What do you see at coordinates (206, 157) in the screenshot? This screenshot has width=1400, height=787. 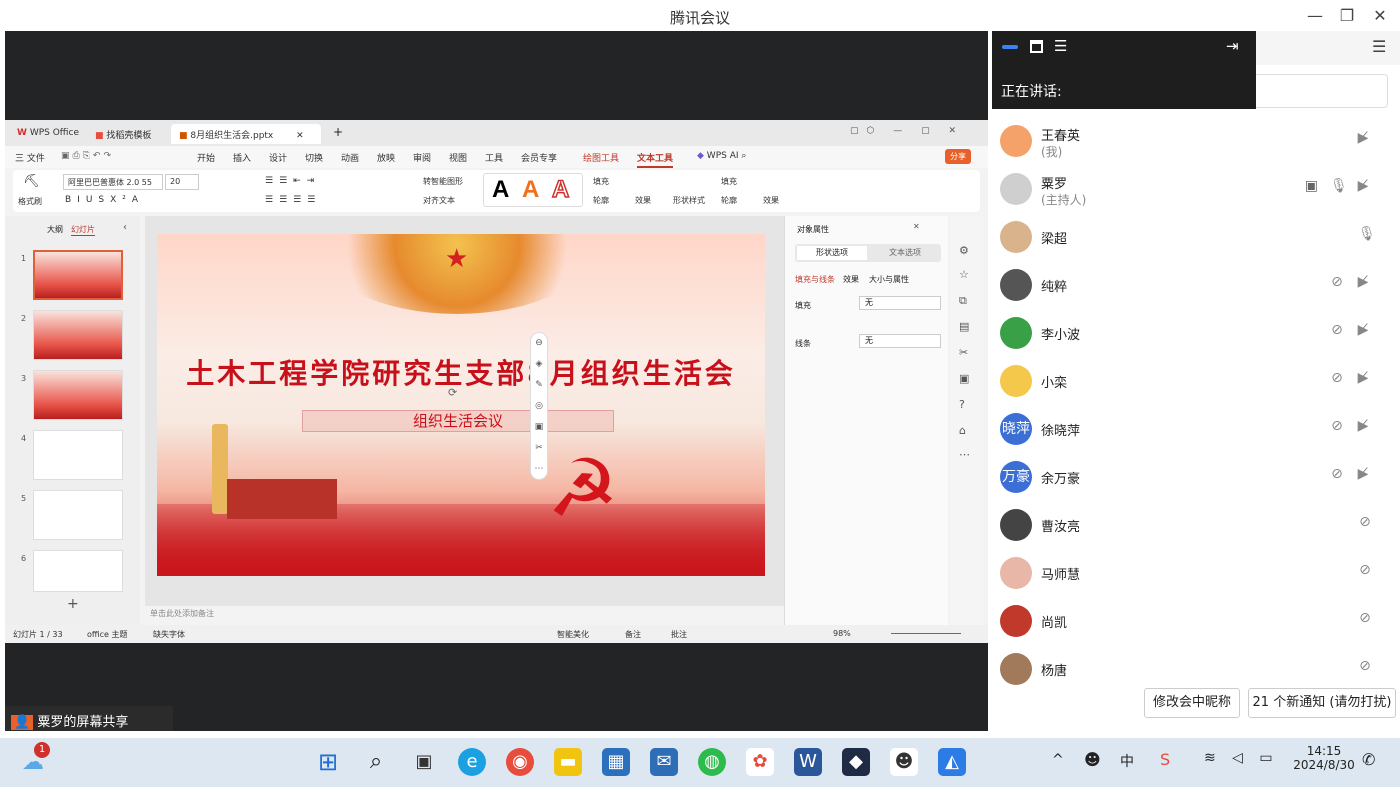 I see `menu-home: 开始` at bounding box center [206, 157].